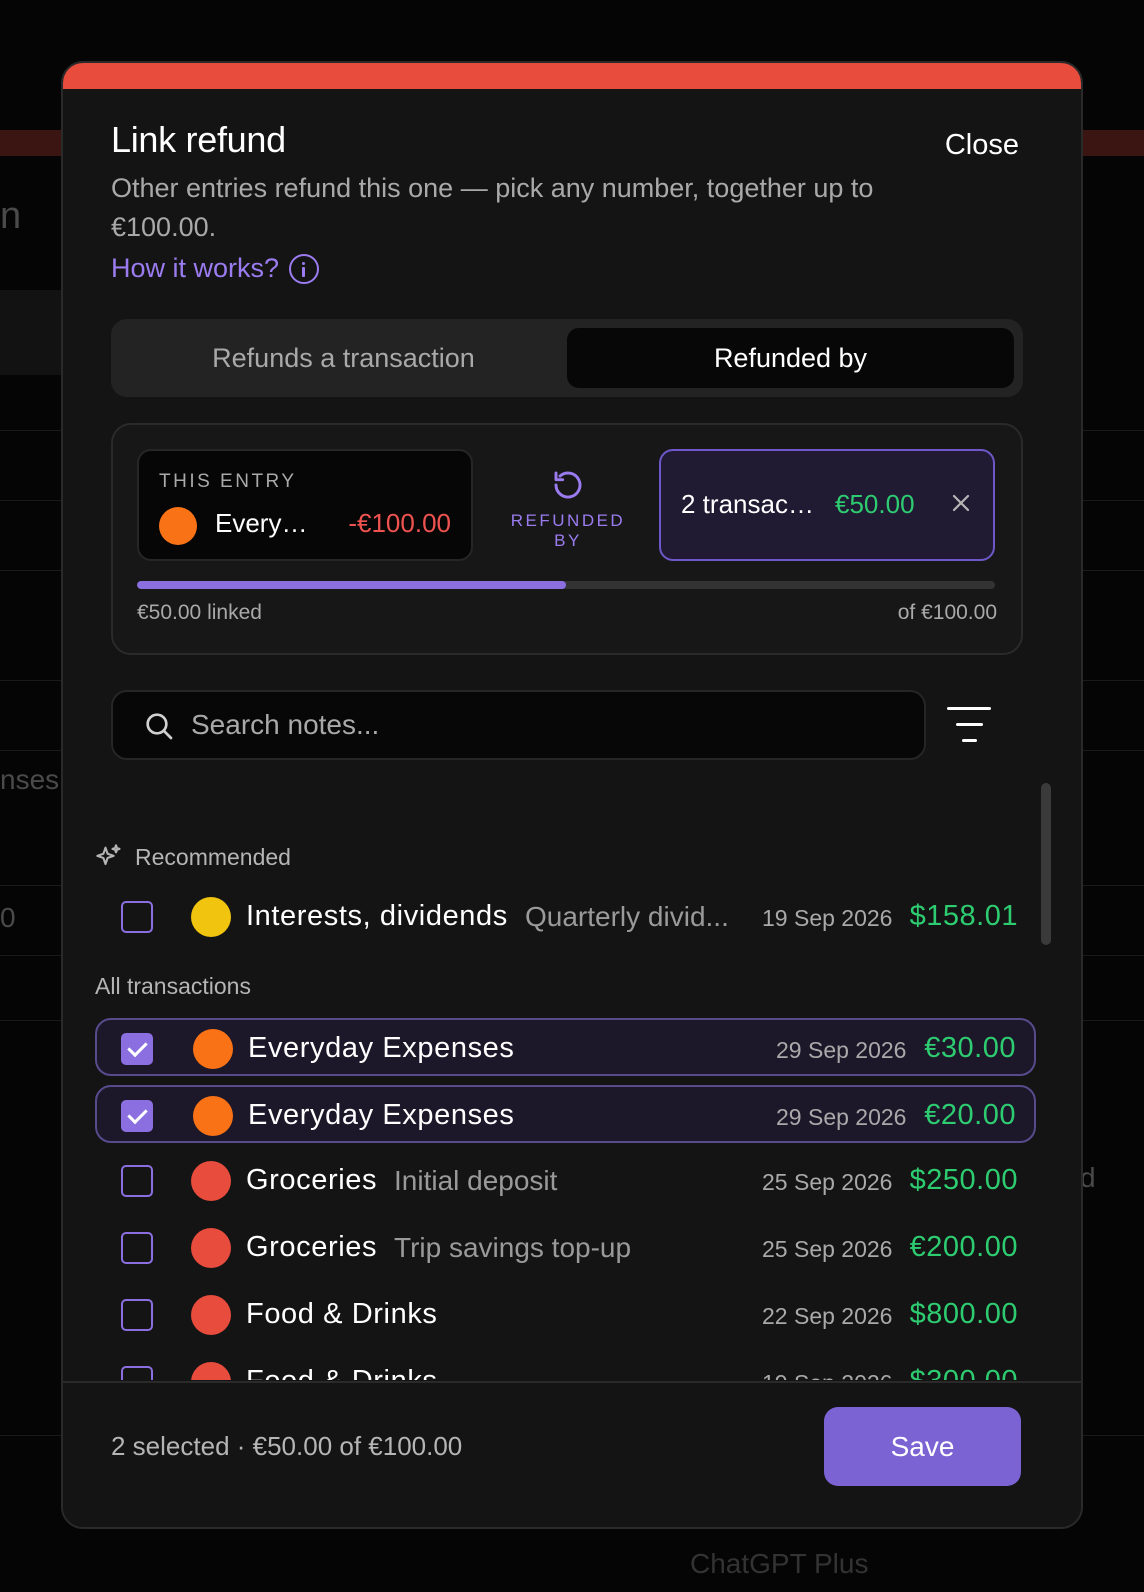 The image size is (1144, 1592). What do you see at coordinates (779, 1563) in the screenshot?
I see `background-text: ChatGPT Plus` at bounding box center [779, 1563].